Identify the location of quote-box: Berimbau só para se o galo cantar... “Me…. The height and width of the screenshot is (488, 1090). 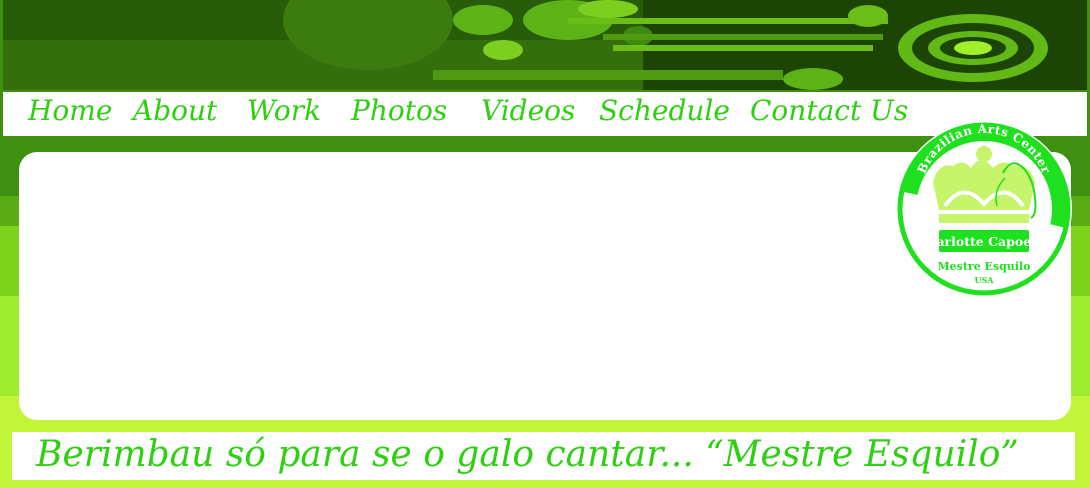
(543, 456).